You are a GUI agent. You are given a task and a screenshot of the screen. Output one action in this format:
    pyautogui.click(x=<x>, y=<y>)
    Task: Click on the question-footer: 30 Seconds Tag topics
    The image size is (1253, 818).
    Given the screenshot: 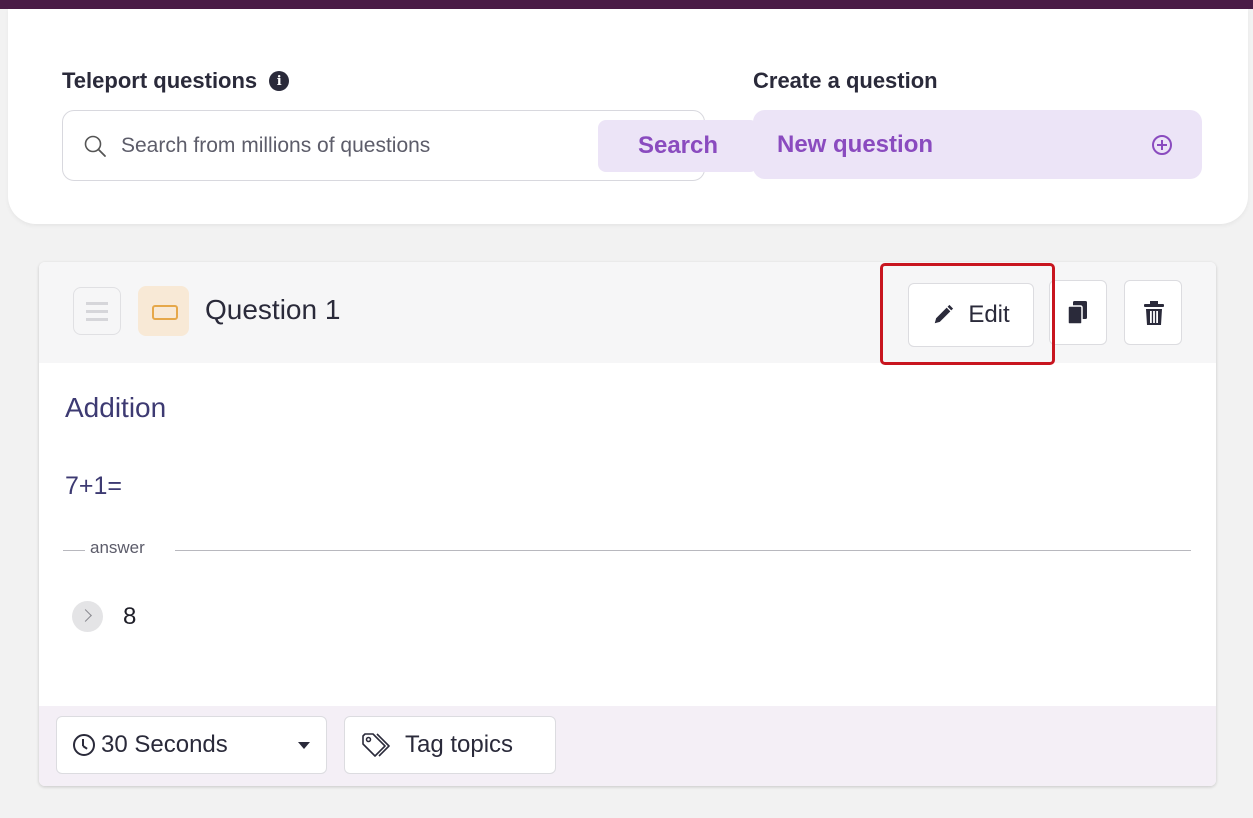 What is the action you would take?
    pyautogui.click(x=627, y=746)
    